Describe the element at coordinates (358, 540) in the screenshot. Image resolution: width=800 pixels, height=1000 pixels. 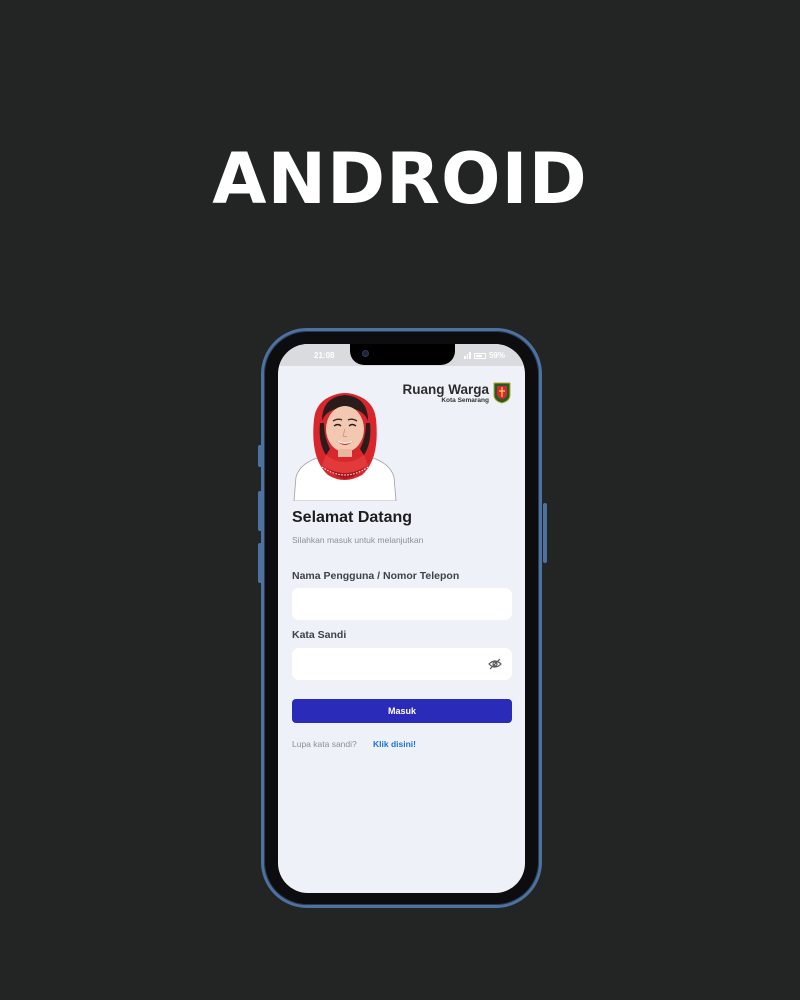
I see `welcome-subtitle: Silahkan masuk untuk melanjutkan` at that location.